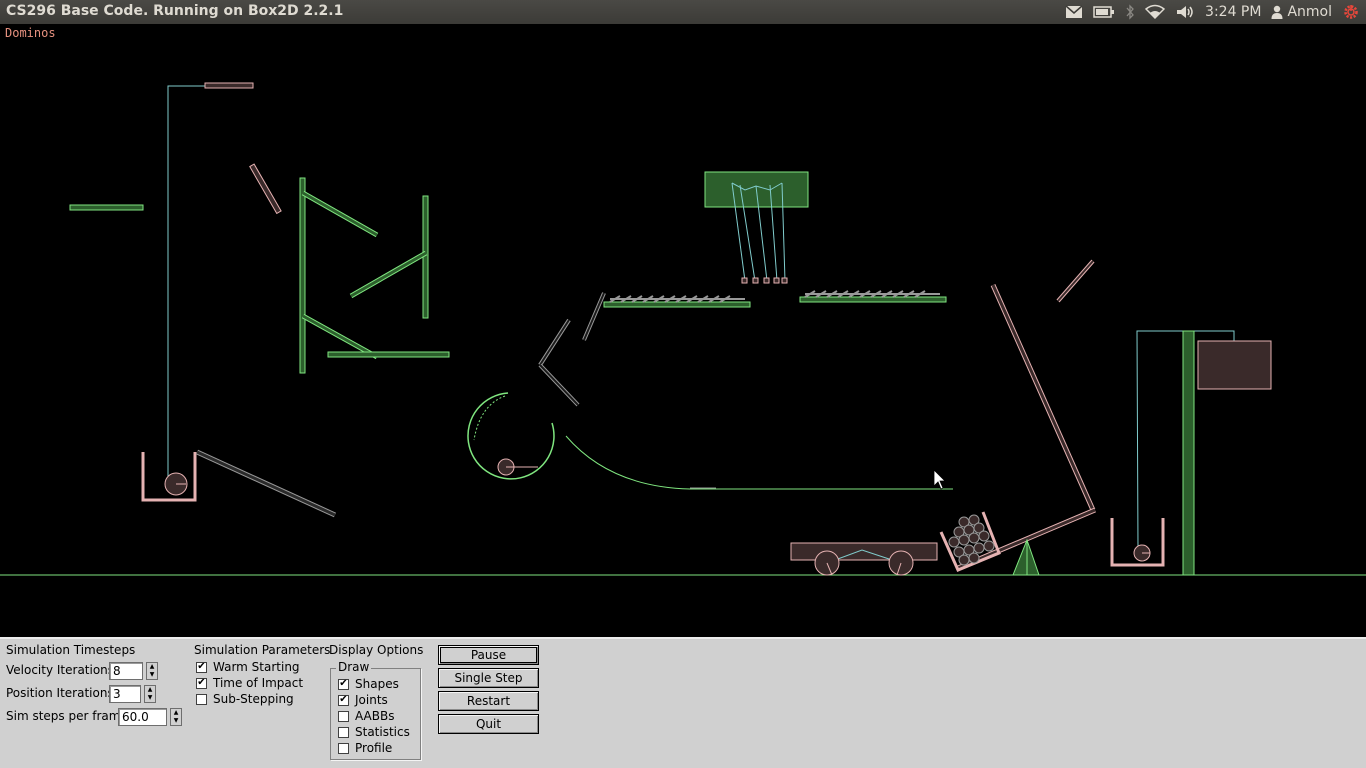 This screenshot has height=768, width=1366. I want to click on power-gear-icon, so click(1351, 12).